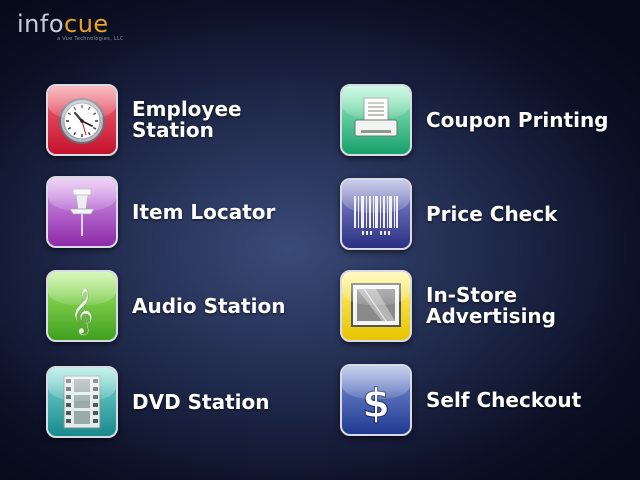 The image size is (640, 480). I want to click on brand-logo: infocue a Vue Technologies, LLC, so click(70, 27).